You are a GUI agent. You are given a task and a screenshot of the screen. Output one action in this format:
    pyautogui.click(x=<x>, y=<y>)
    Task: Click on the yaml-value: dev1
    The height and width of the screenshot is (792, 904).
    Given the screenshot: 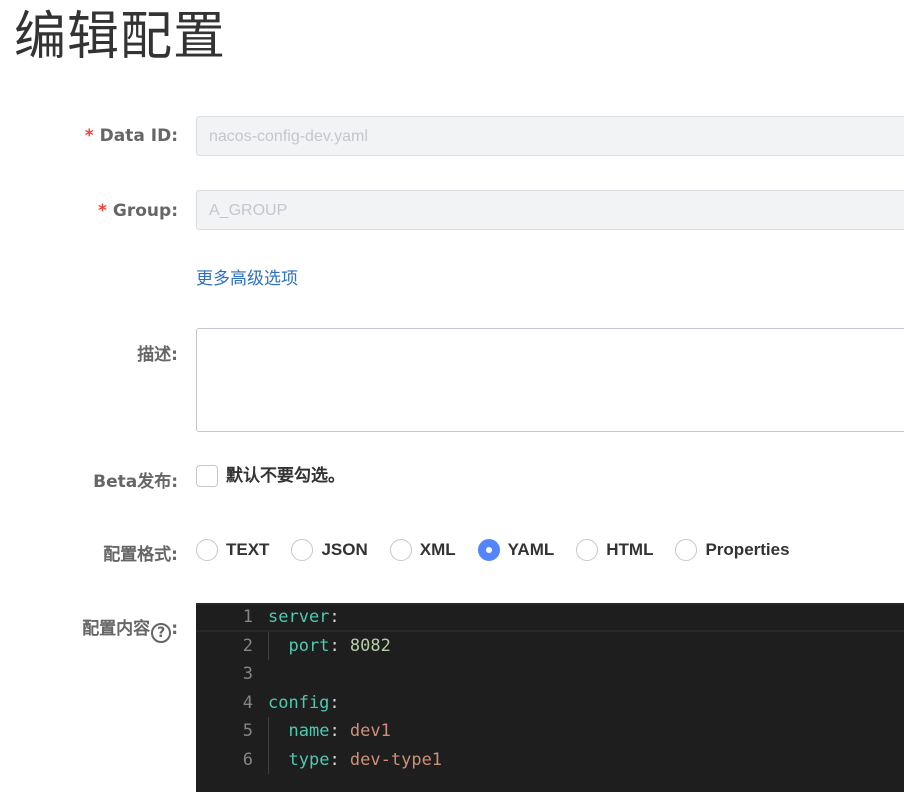 What is the action you would take?
    pyautogui.click(x=365, y=731)
    